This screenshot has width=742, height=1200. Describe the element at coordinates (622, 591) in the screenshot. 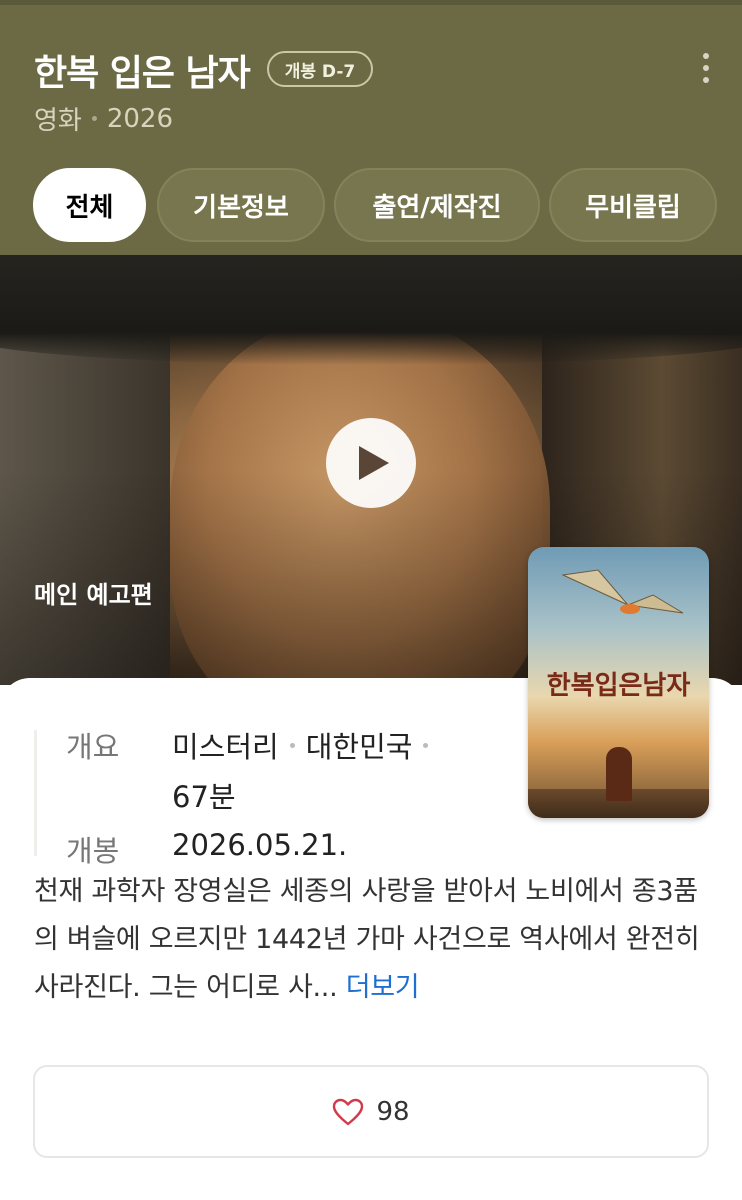

I see `flying-machine-image` at that location.